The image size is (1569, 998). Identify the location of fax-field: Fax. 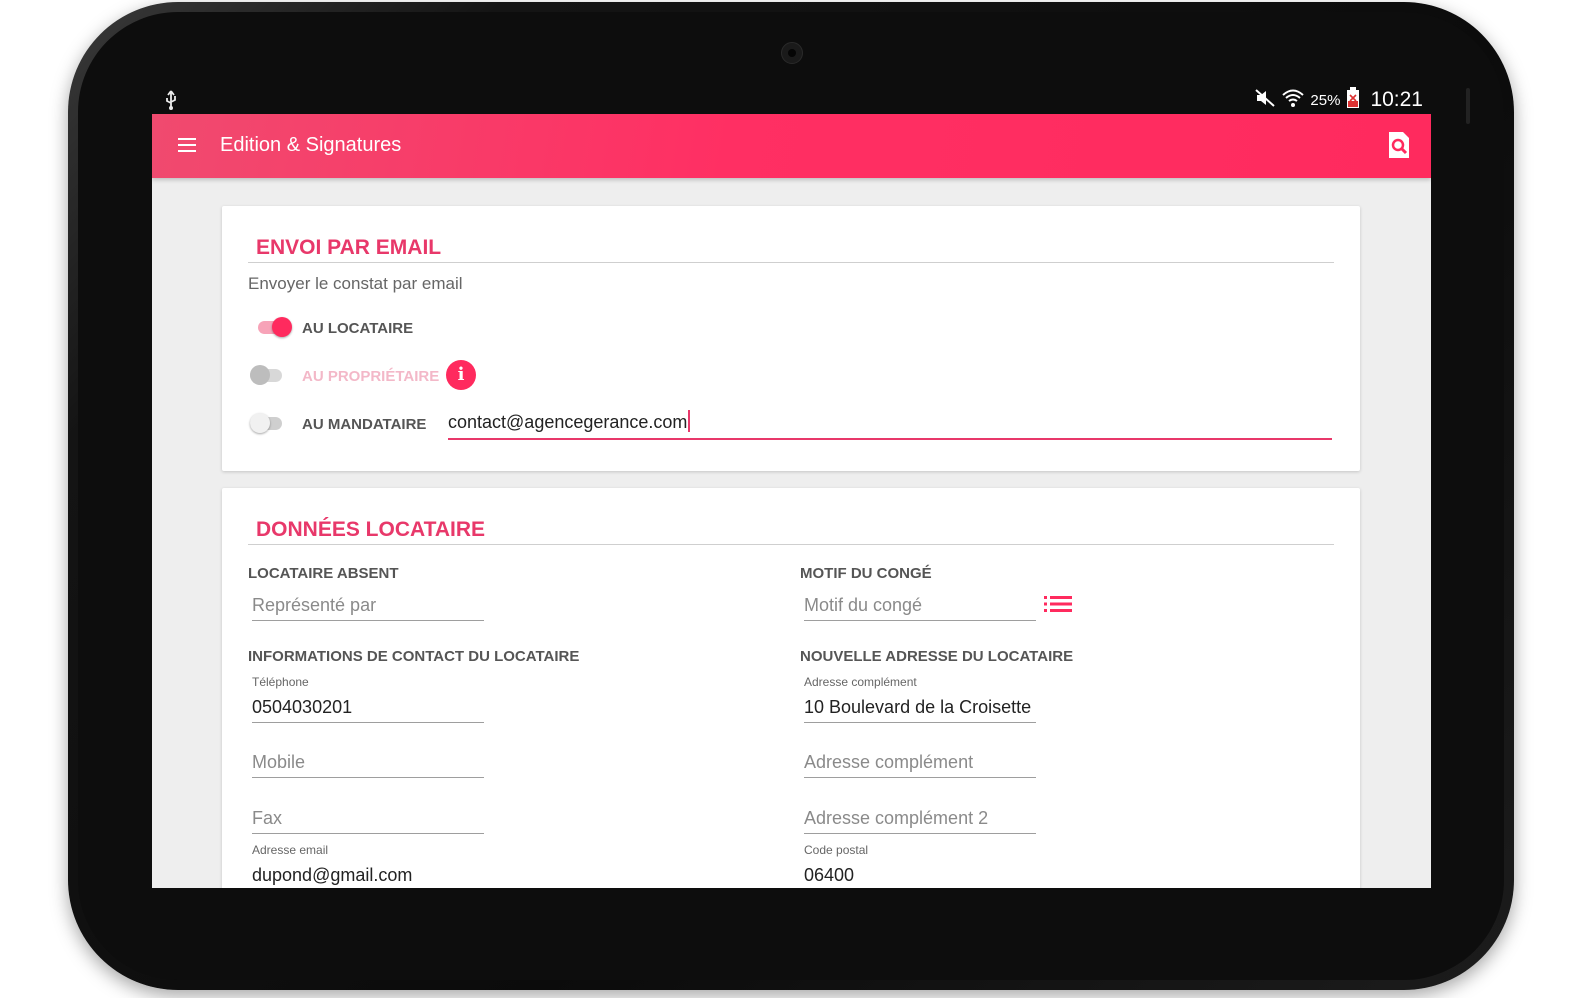
(368, 816).